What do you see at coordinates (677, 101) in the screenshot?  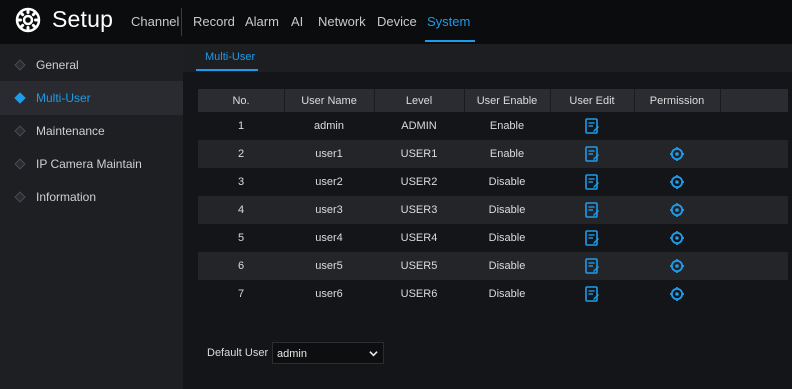 I see `column-header-permission: Permission` at bounding box center [677, 101].